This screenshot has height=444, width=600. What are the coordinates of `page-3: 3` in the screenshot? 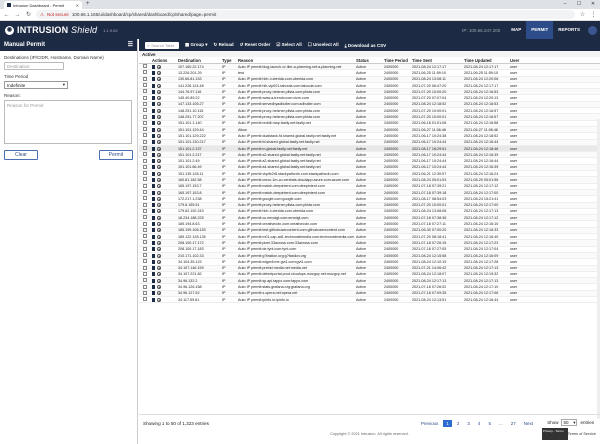 It's located at (468, 423).